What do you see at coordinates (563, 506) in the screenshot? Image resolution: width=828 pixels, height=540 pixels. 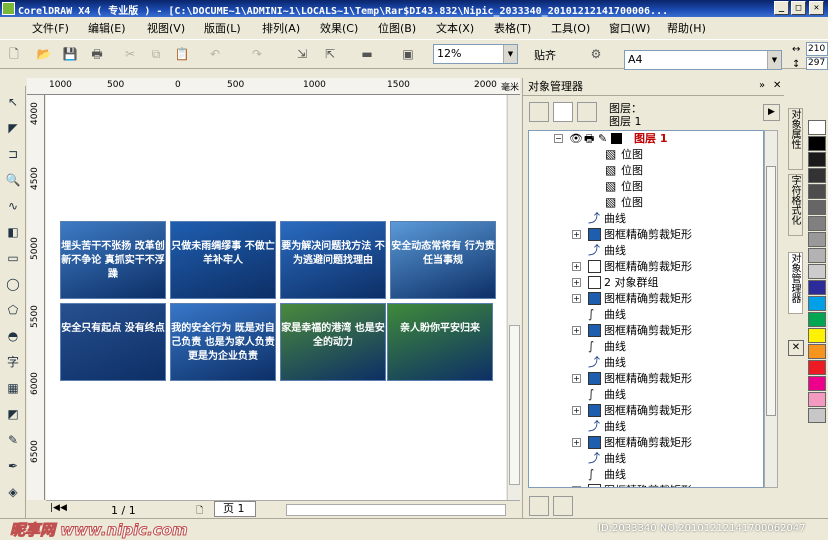 I see `new-master-layer-icon` at bounding box center [563, 506].